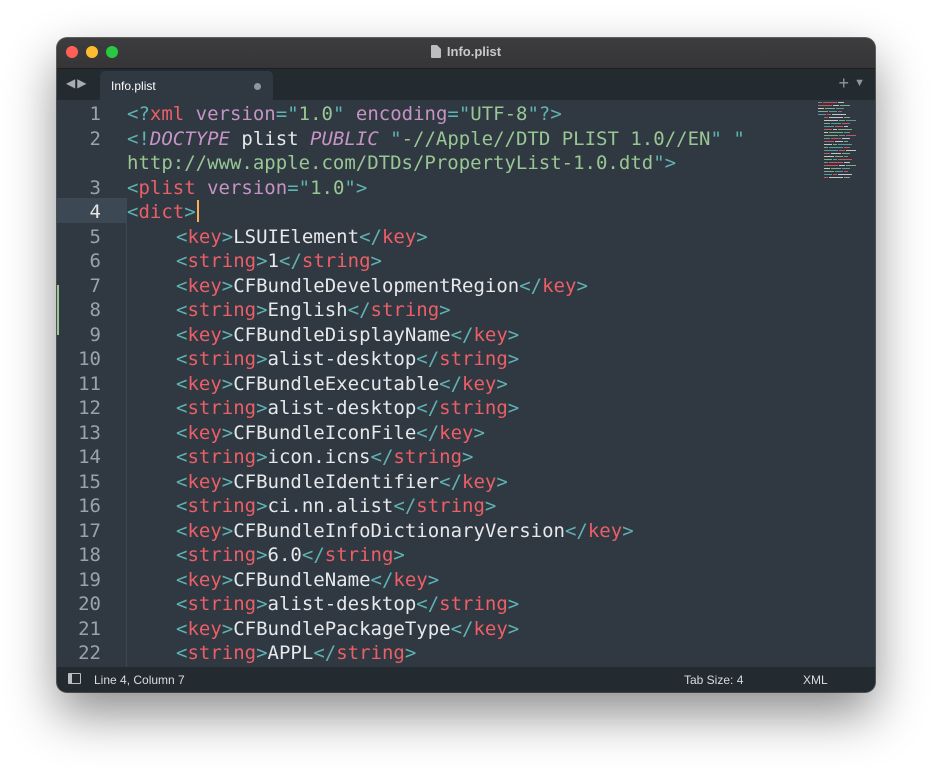  Describe the element at coordinates (139, 680) in the screenshot. I see `cursor-position: Line 4, Column 7` at that location.